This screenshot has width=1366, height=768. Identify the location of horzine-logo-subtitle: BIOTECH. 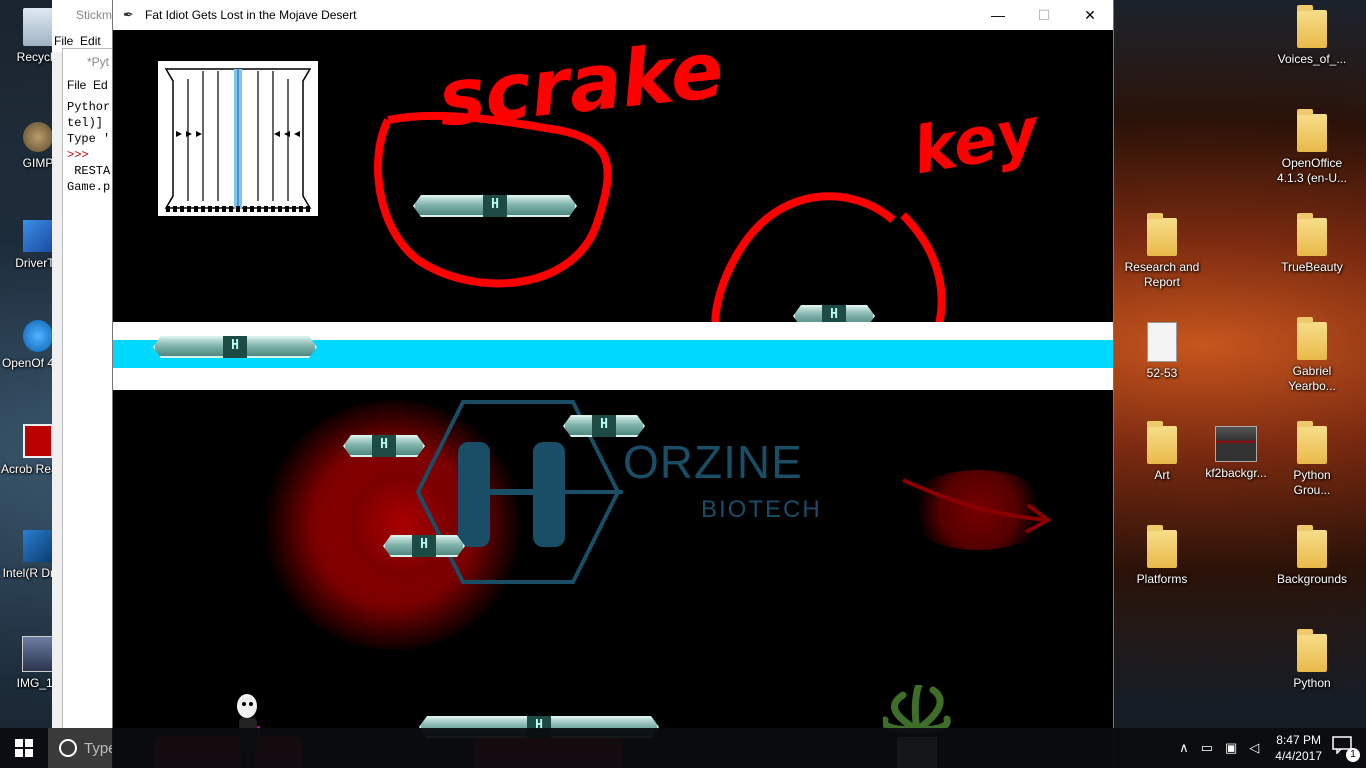
(761, 509).